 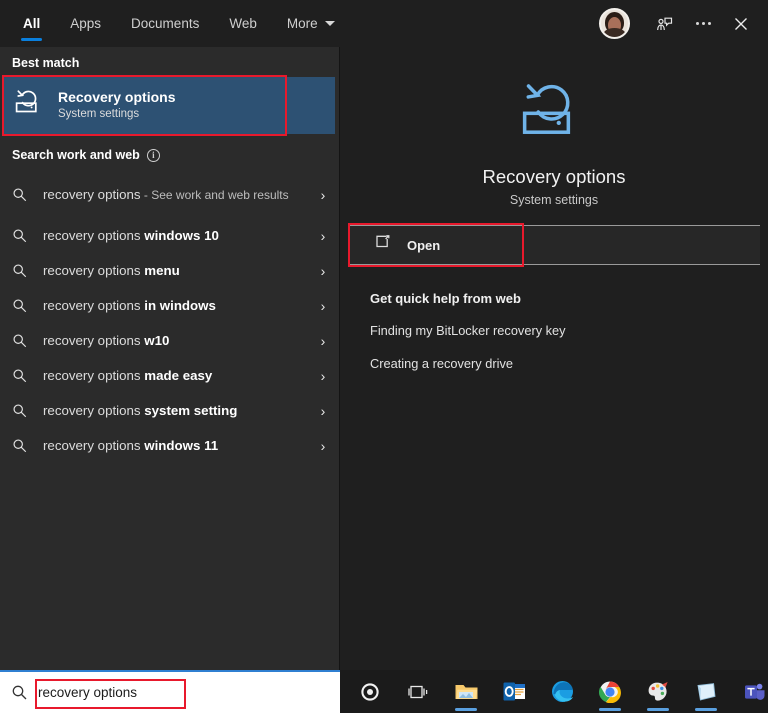 I want to click on tab-label: All, so click(x=32, y=23).